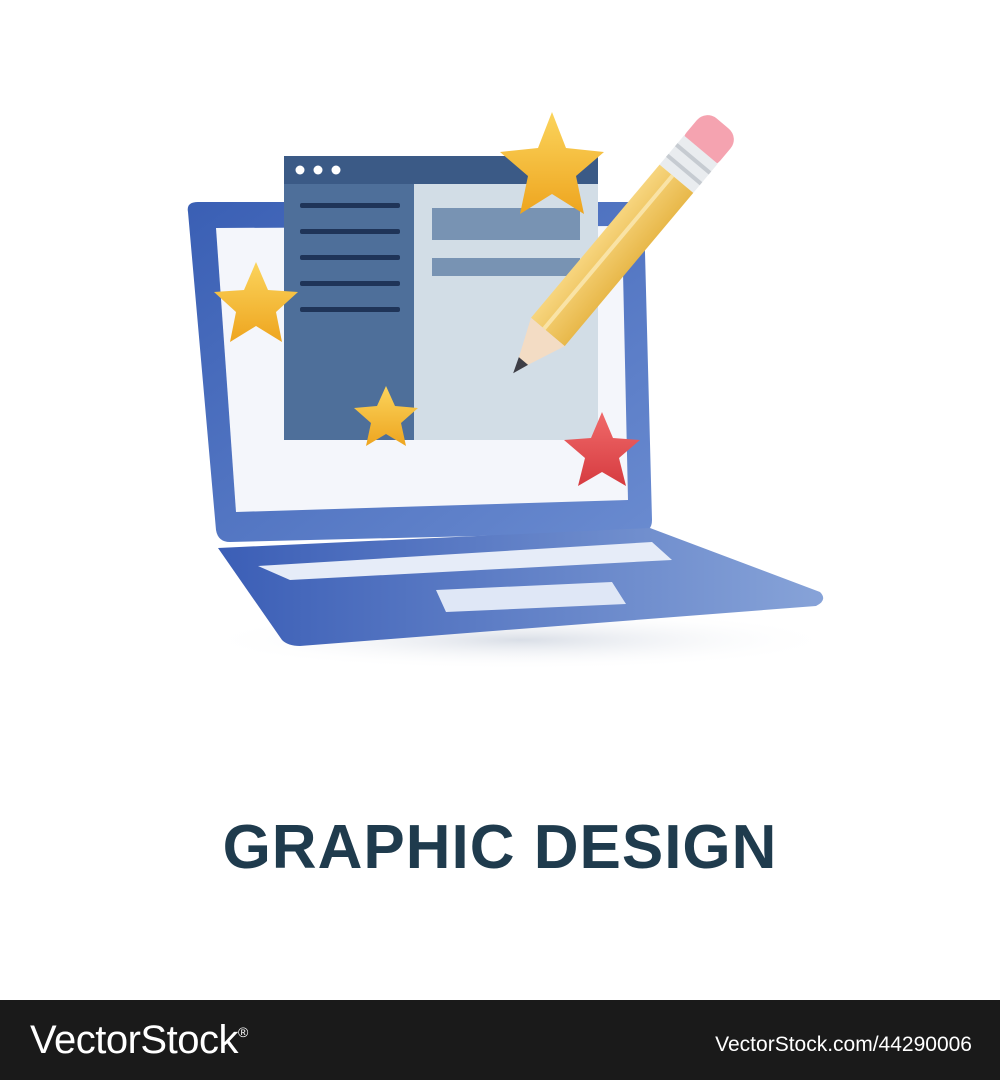 The image size is (1000, 1080). What do you see at coordinates (500, 847) in the screenshot?
I see `caption-title: GRAPHIC DESIGN` at bounding box center [500, 847].